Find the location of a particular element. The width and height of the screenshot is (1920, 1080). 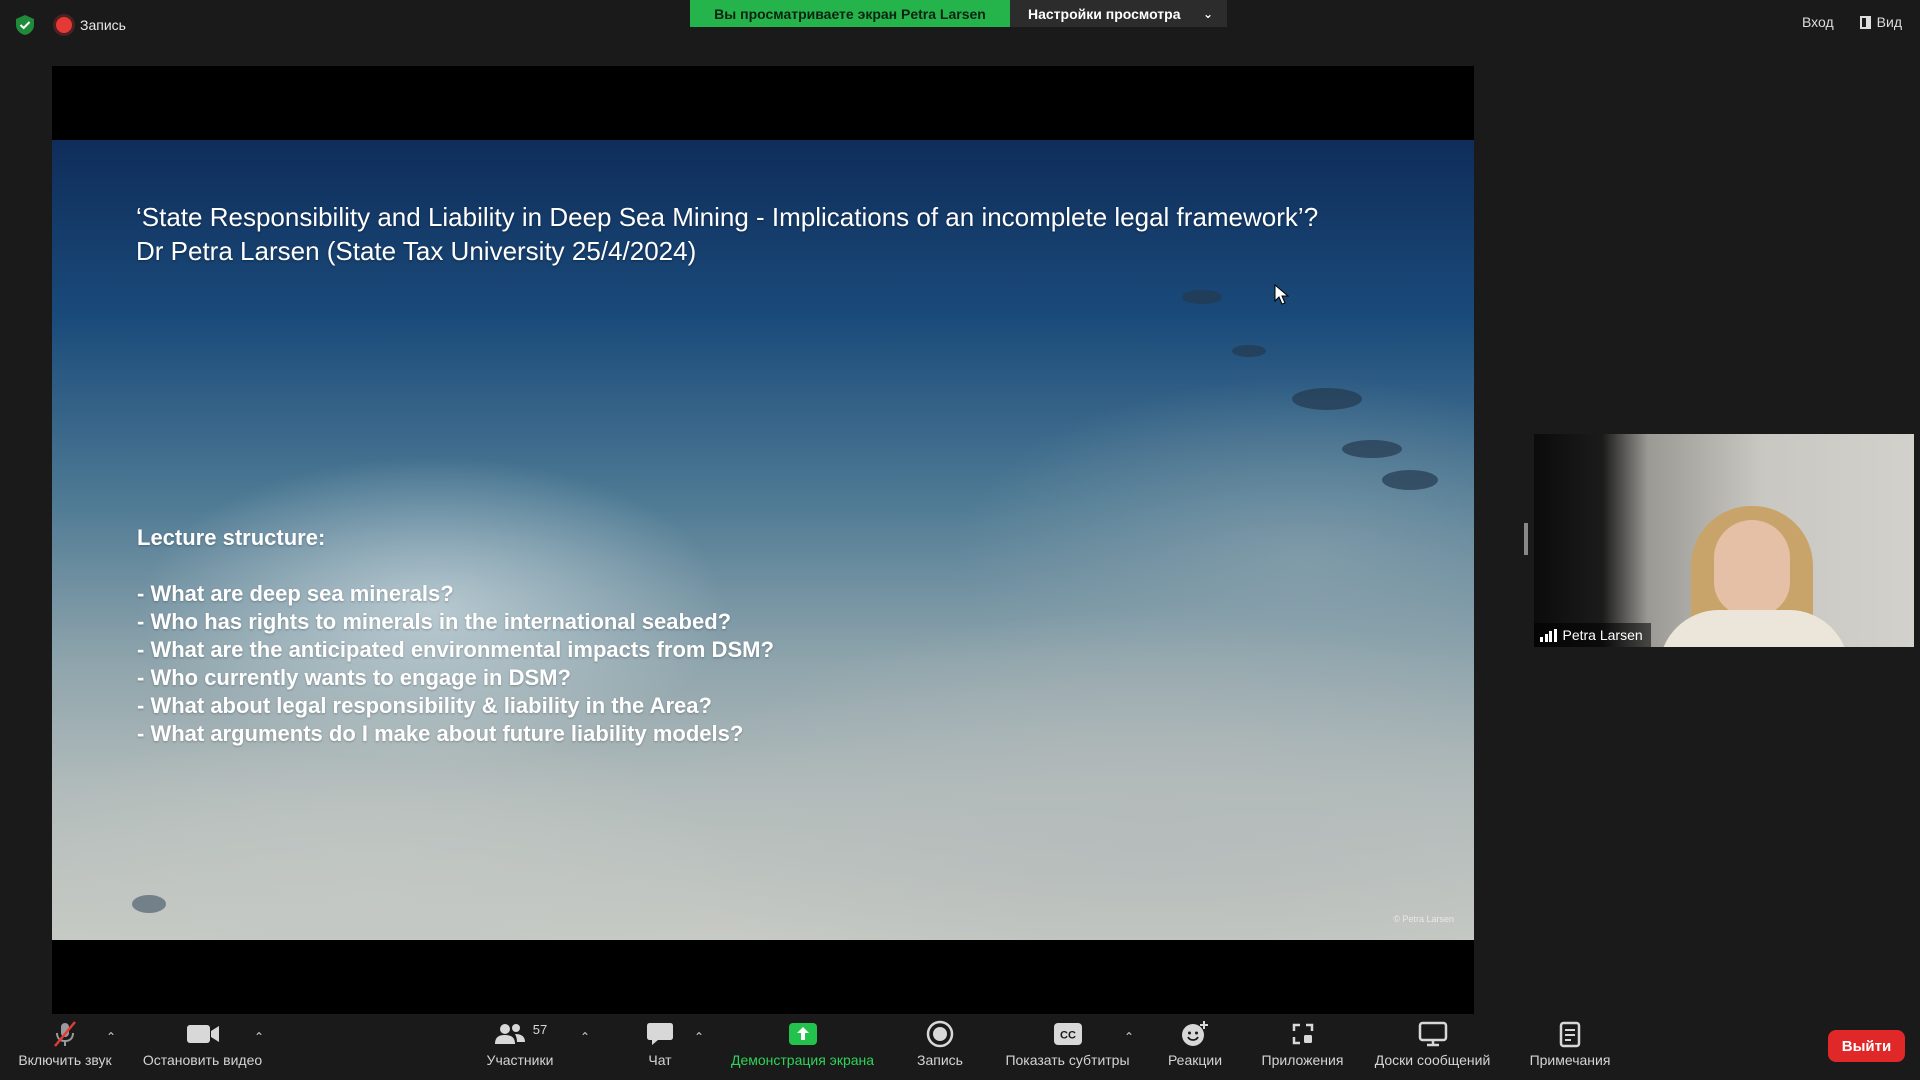

list-item: - What are deep sea minerals? is located at coordinates (295, 593).